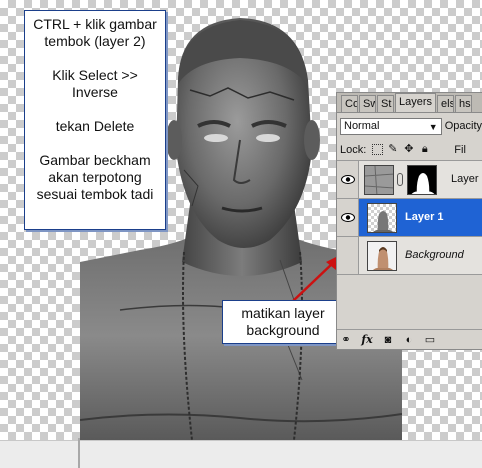  I want to click on layer-row-layer-1: Layer 1, so click(409, 218).